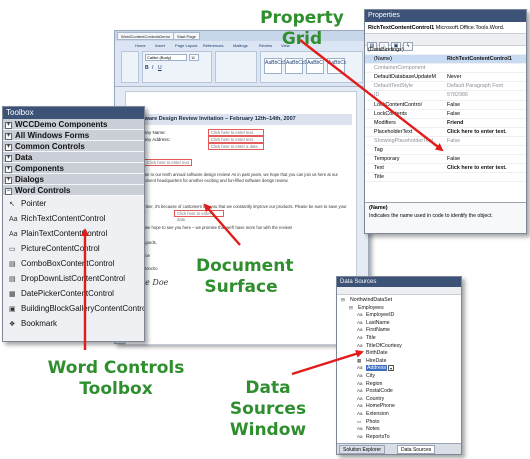 This screenshot has width=530, height=459. What do you see at coordinates (73, 179) in the screenshot?
I see `toolbox-group: + Dialogs` at bounding box center [73, 179].